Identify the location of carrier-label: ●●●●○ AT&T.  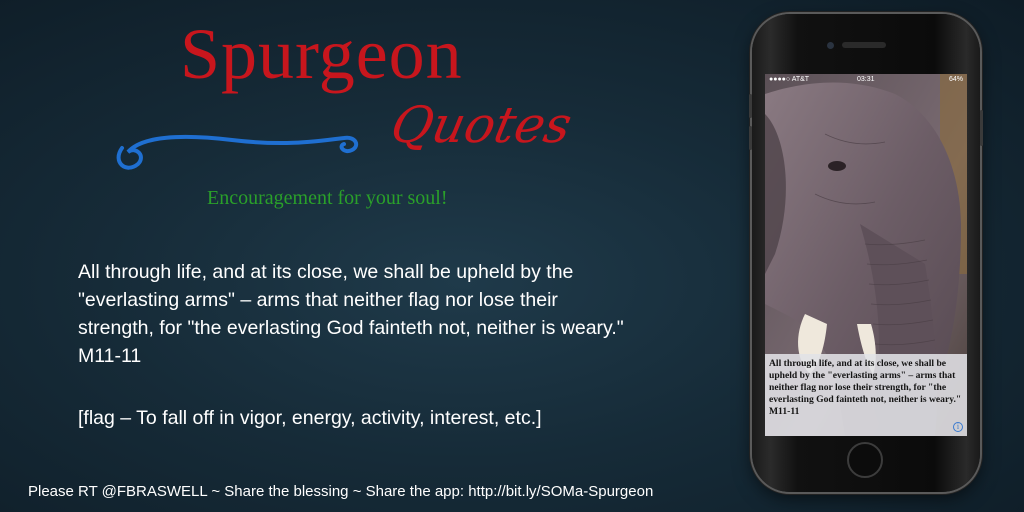
(789, 79).